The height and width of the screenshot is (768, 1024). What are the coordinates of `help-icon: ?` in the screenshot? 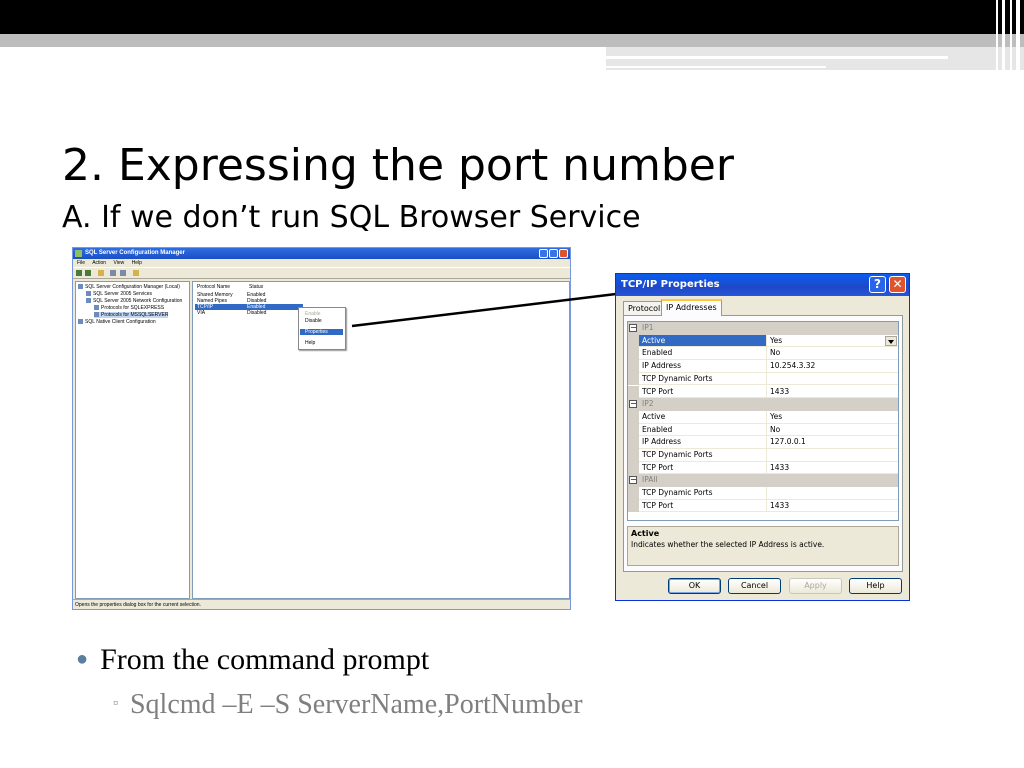 It's located at (877, 284).